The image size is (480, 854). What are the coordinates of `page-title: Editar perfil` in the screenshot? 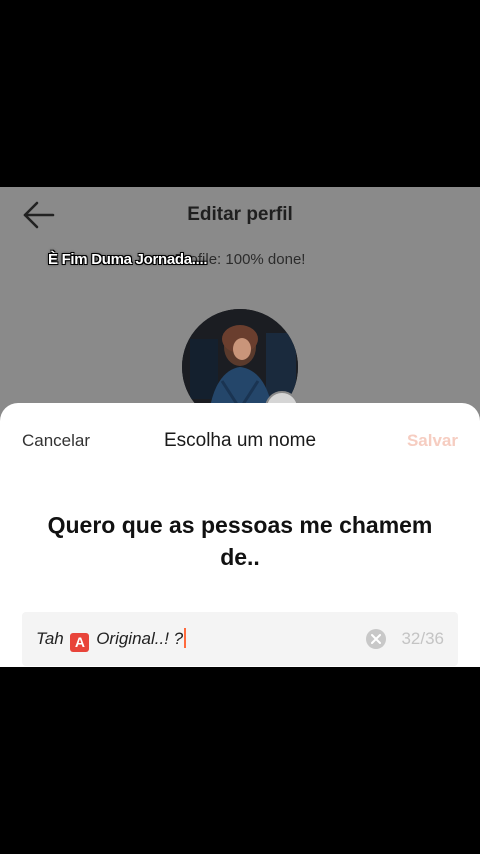 It's located at (240, 214).